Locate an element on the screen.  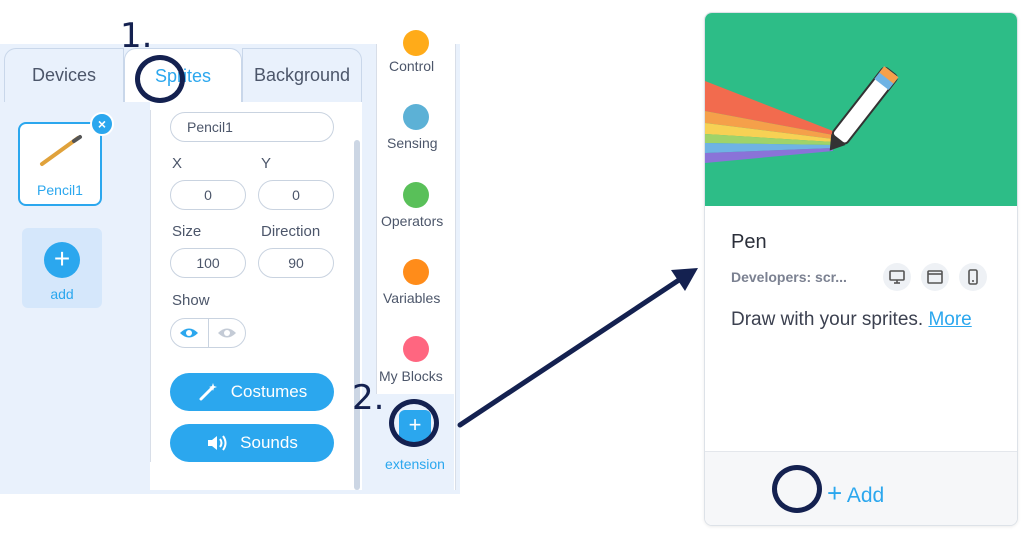
show-button is located at coordinates (190, 333).